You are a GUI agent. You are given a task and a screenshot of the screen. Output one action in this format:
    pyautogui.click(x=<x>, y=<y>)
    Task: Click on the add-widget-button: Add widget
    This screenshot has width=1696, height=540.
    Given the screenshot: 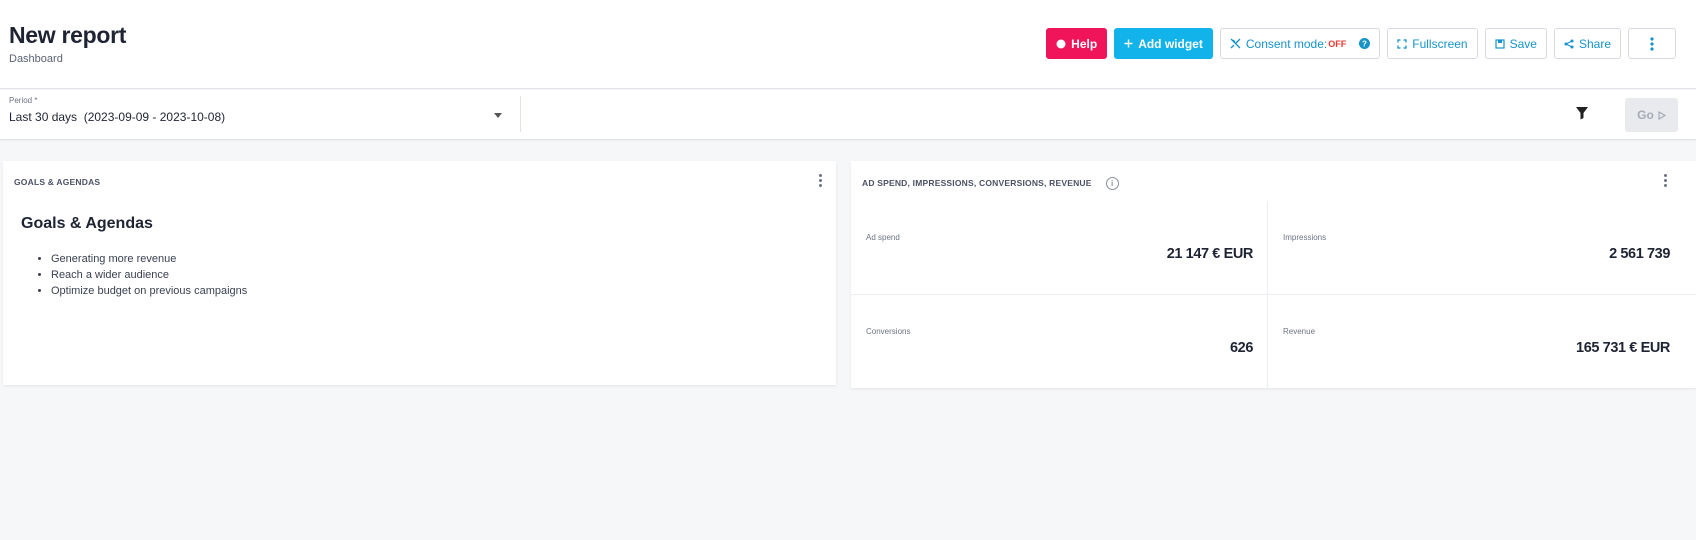 What is the action you would take?
    pyautogui.click(x=1163, y=43)
    